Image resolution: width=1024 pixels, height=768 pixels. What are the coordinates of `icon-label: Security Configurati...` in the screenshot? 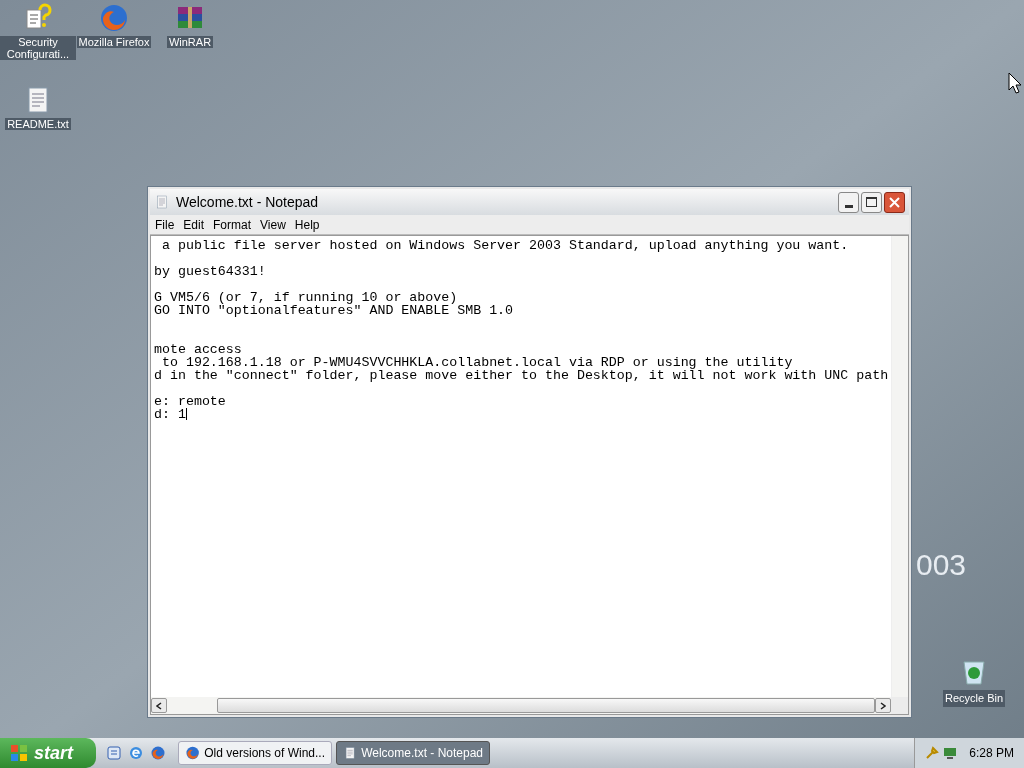 It's located at (38, 48).